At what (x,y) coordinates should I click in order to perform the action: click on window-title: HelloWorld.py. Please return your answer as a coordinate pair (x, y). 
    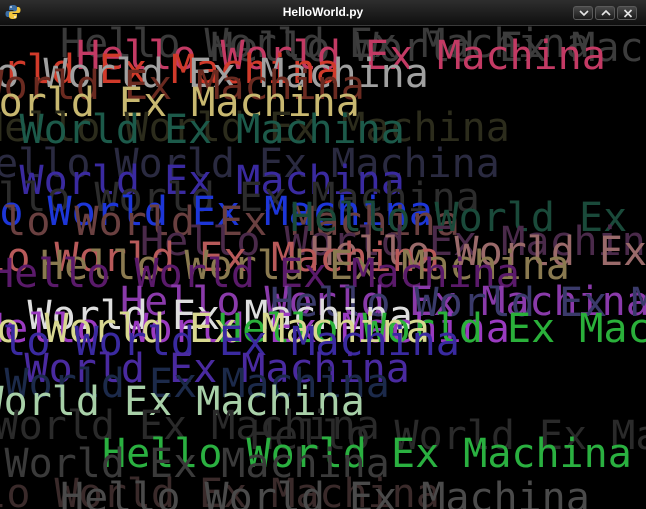
    Looking at the image, I should click on (323, 12).